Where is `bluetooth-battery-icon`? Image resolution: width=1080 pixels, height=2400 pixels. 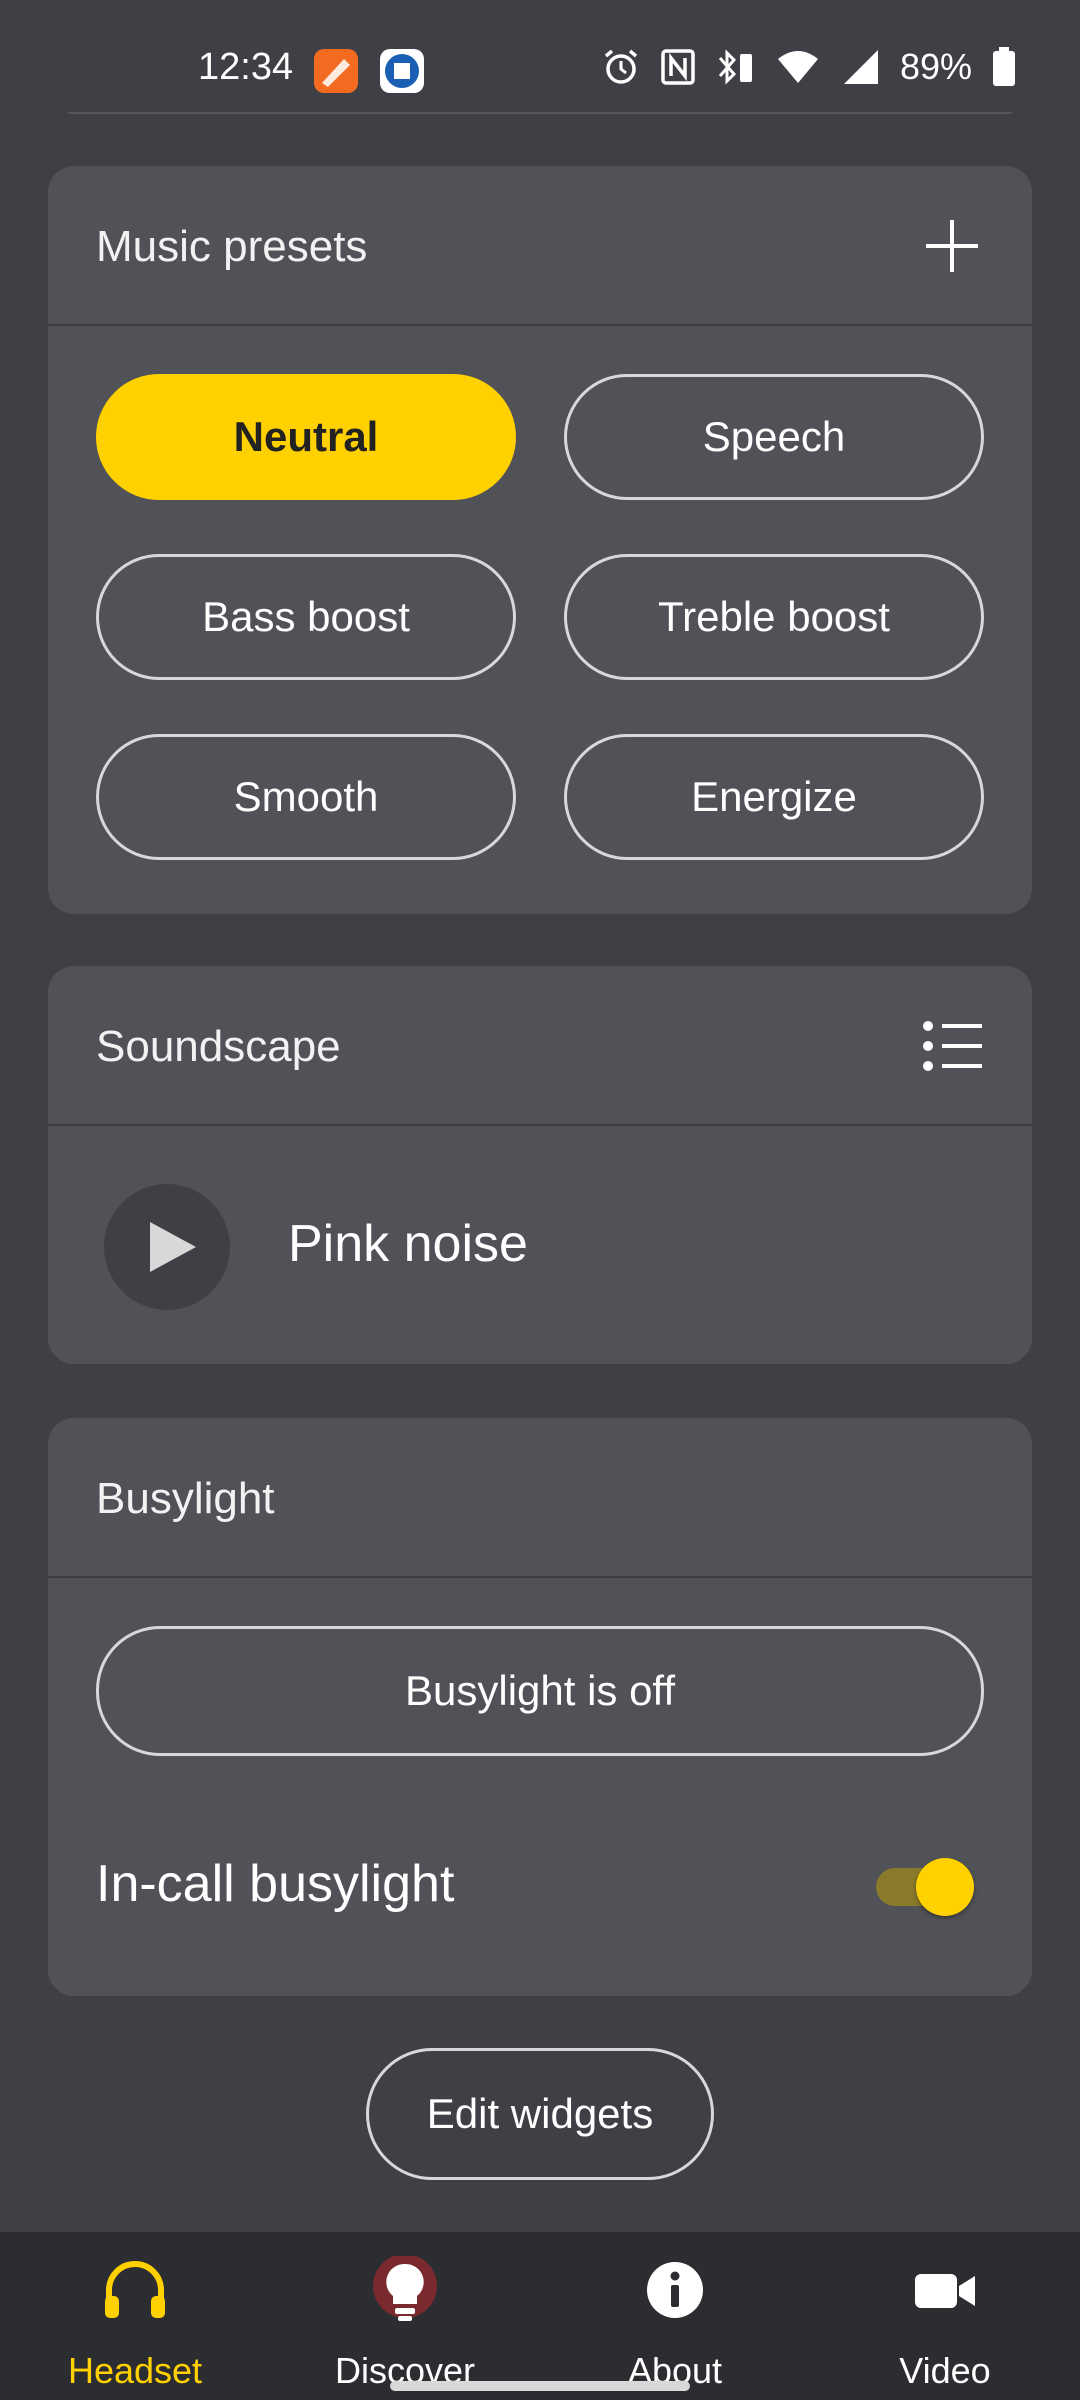
bluetooth-battery-icon is located at coordinates (735, 67).